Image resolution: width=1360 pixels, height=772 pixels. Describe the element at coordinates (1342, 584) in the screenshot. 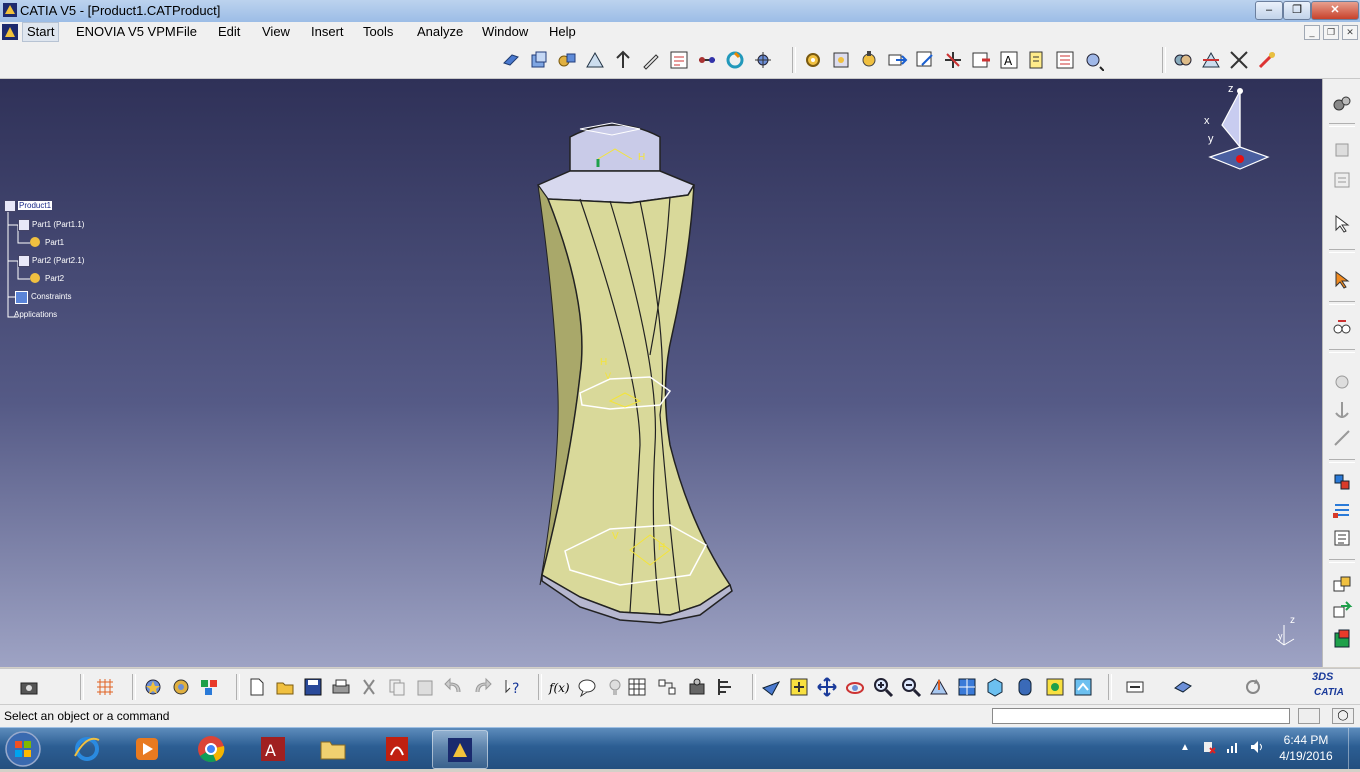

I see `analyze-icon` at that location.